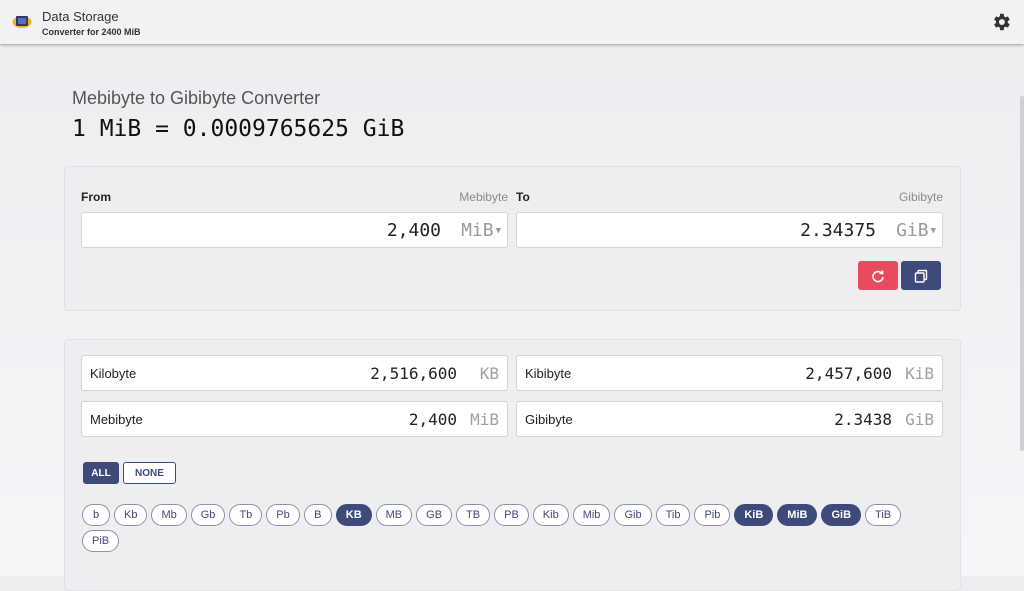 The width and height of the screenshot is (1024, 591). I want to click on result-name: Gibibyte, so click(549, 419).